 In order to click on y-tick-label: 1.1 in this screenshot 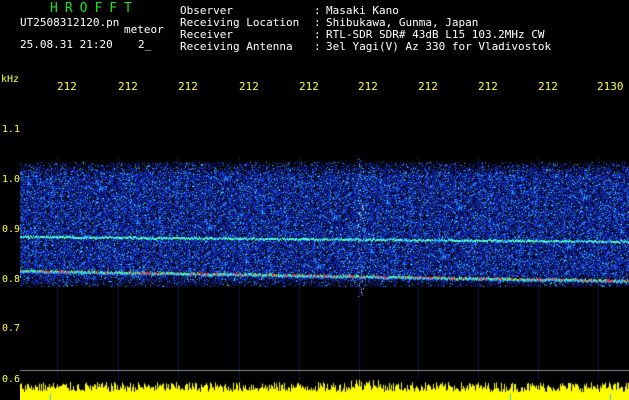, I will do `click(11, 129)`.